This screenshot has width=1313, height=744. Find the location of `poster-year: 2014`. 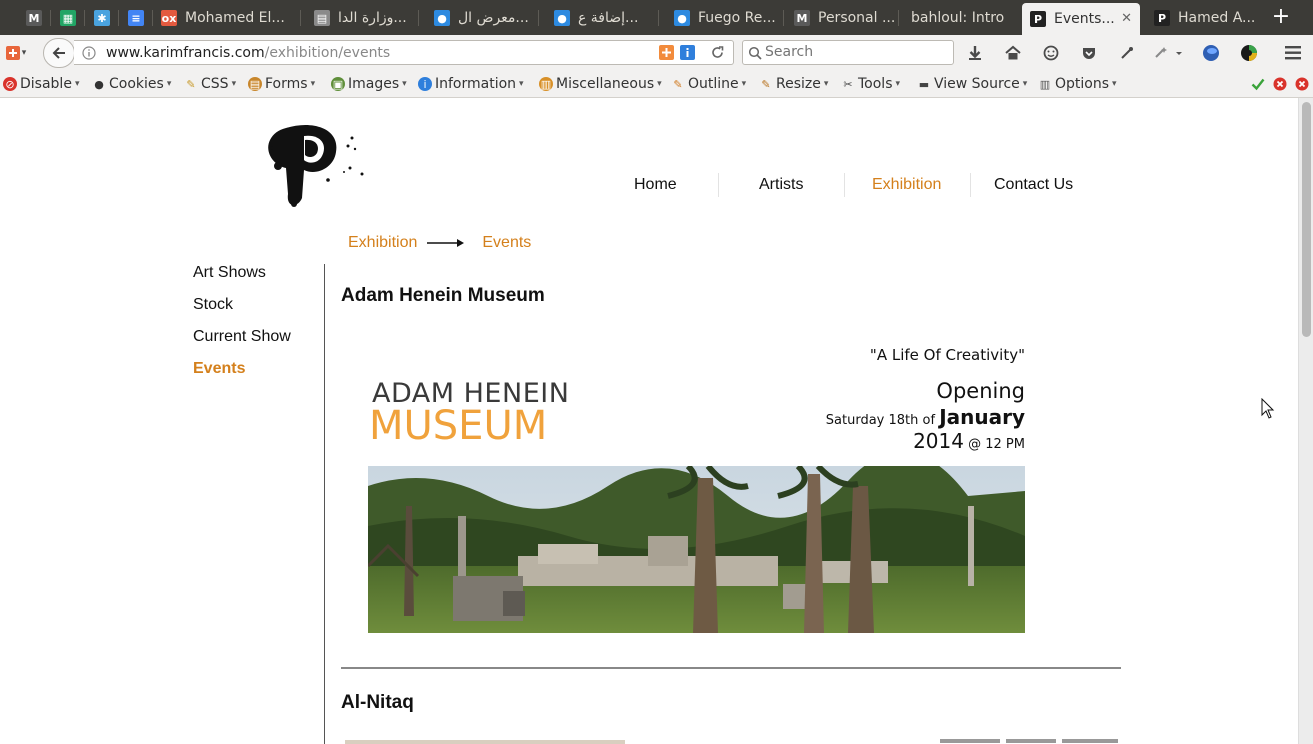

poster-year: 2014 is located at coordinates (938, 441).